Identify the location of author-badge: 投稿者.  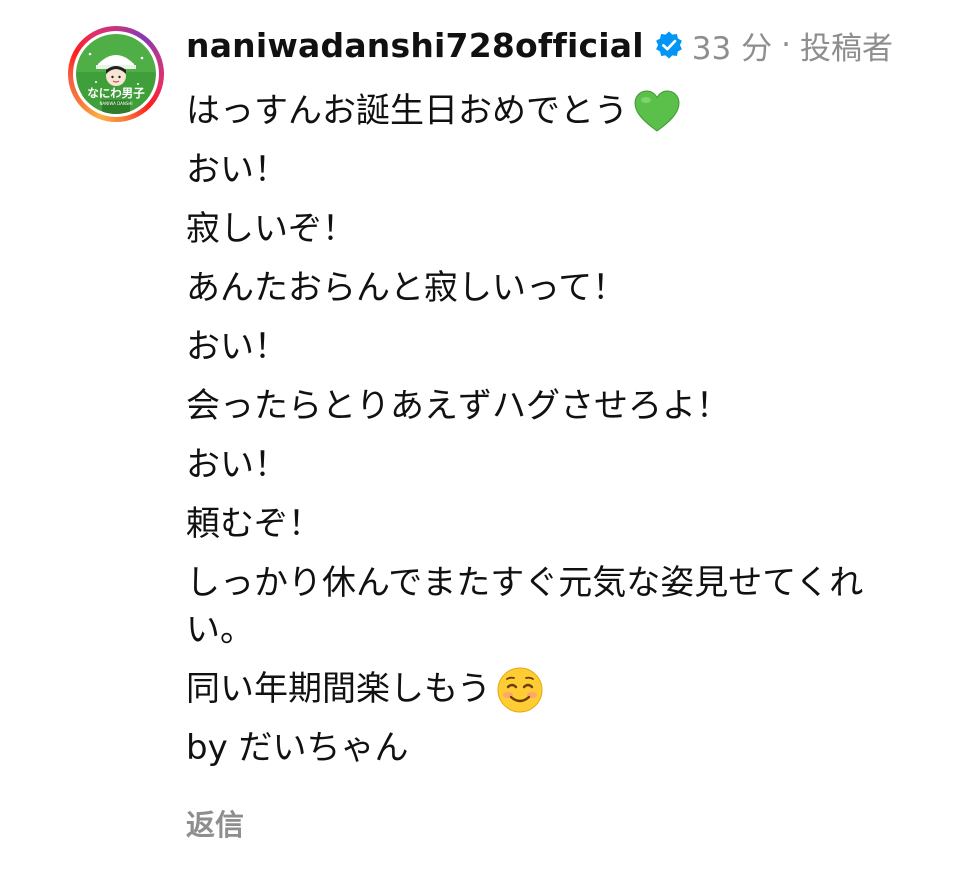
(846, 48).